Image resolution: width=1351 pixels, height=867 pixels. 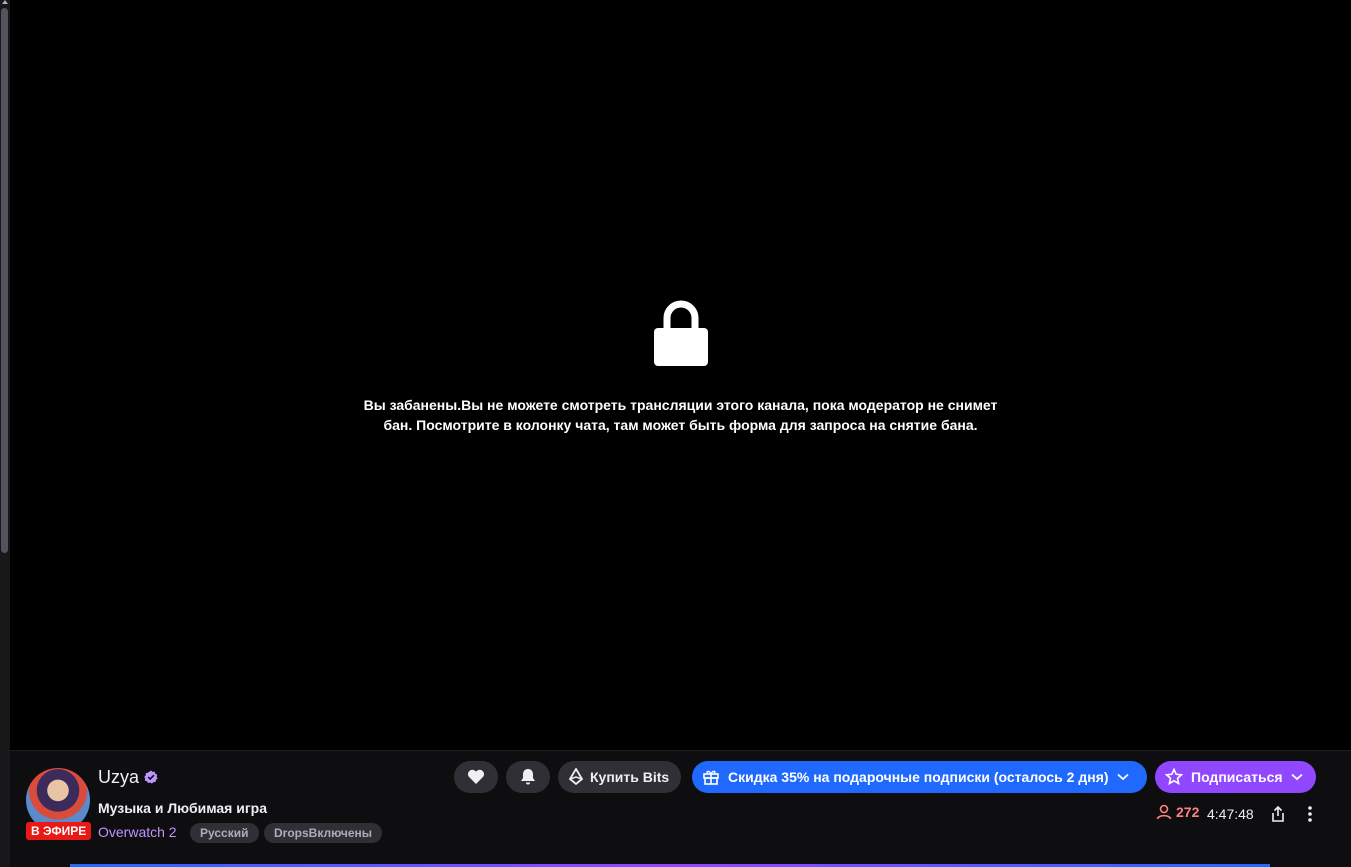 What do you see at coordinates (711, 777) in the screenshot?
I see `gift-icon` at bounding box center [711, 777].